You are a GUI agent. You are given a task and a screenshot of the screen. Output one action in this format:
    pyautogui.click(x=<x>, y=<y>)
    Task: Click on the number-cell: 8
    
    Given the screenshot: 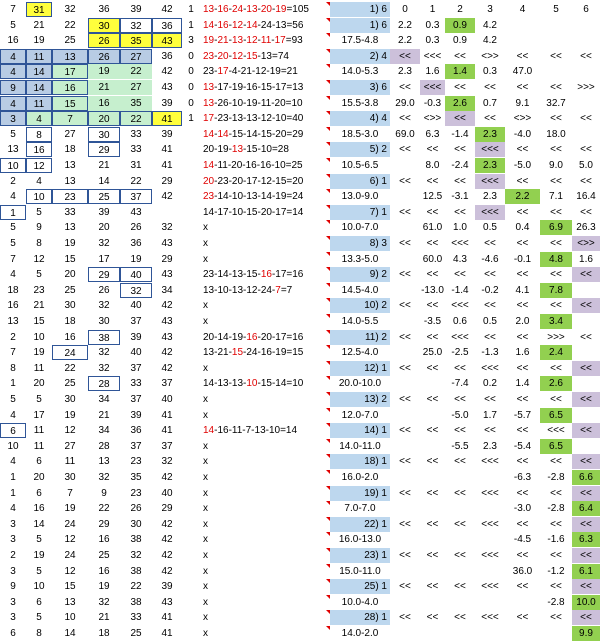 What is the action you would take?
    pyautogui.click(x=39, y=633)
    